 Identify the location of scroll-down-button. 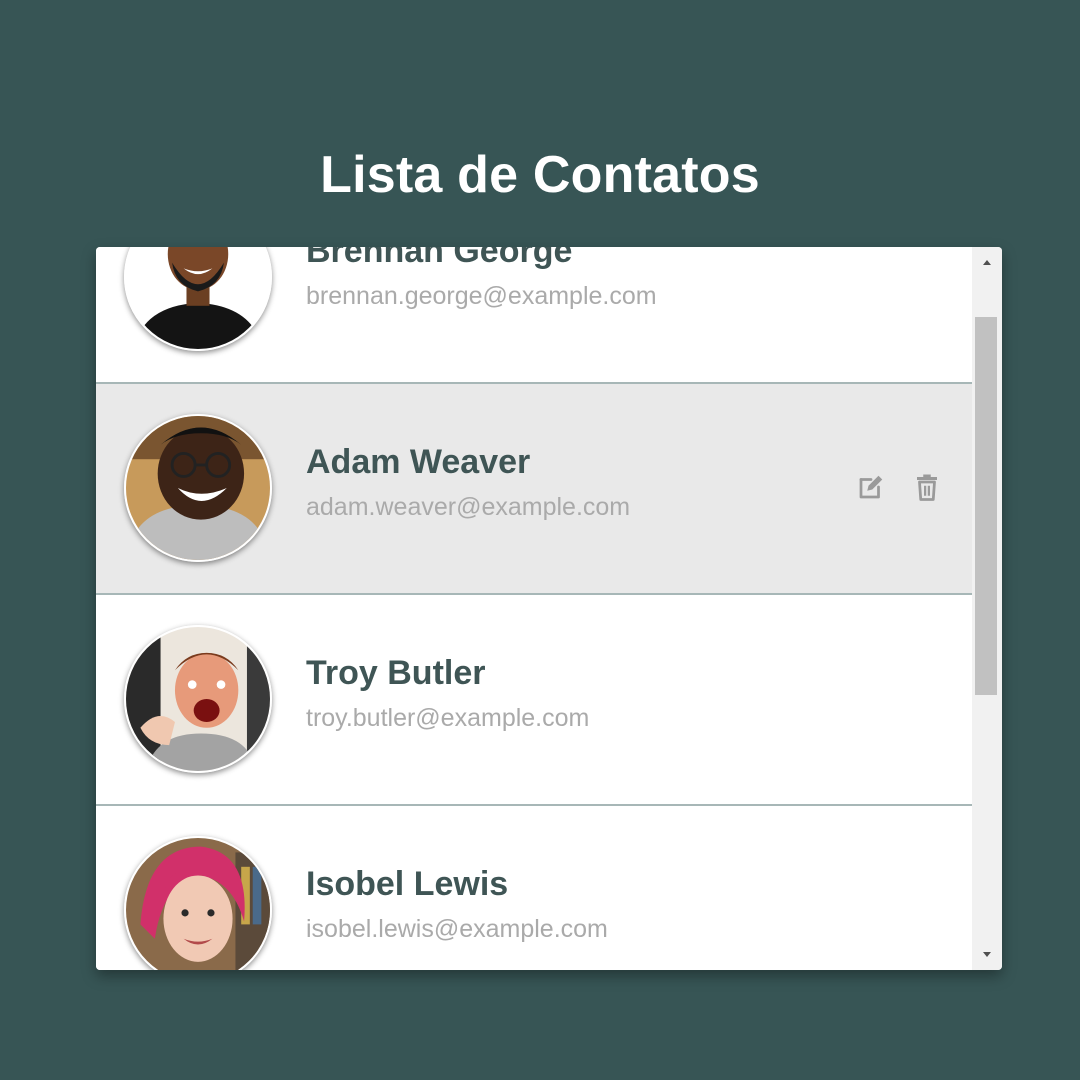
(987, 955).